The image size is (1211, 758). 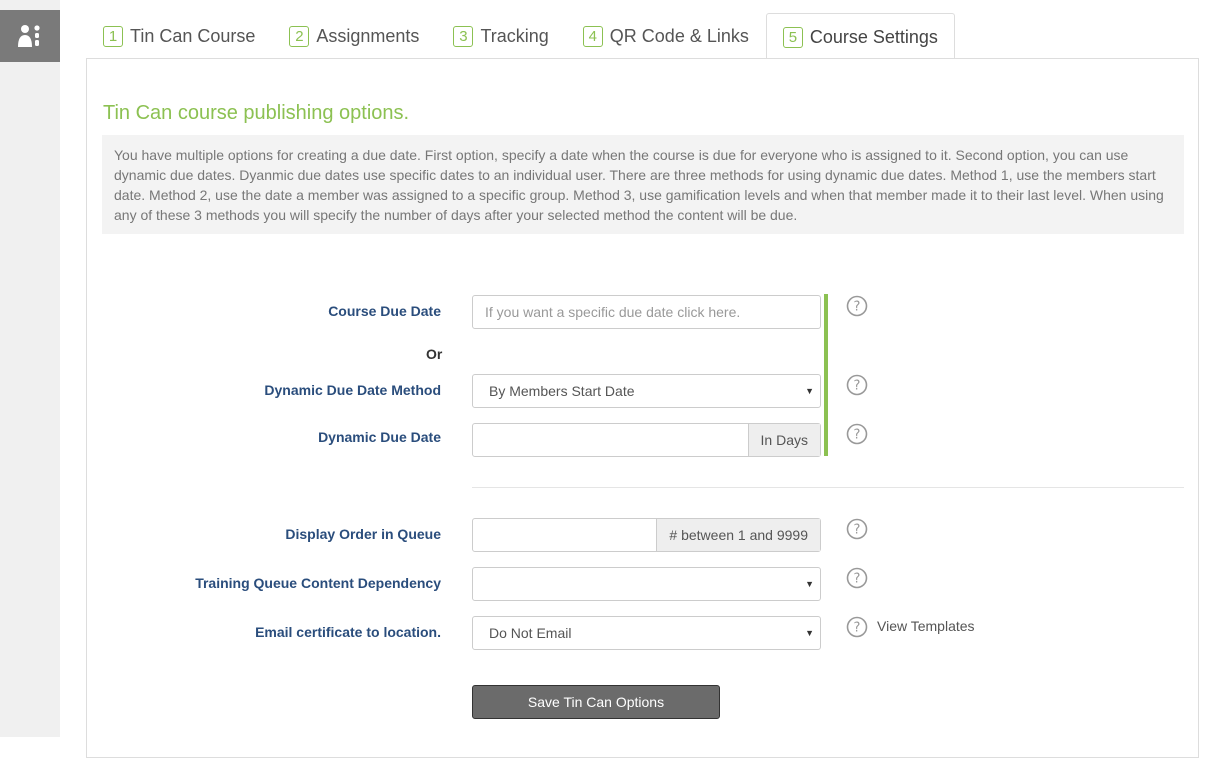 What do you see at coordinates (384, 311) in the screenshot?
I see `course-due-date-label: Course Due Date` at bounding box center [384, 311].